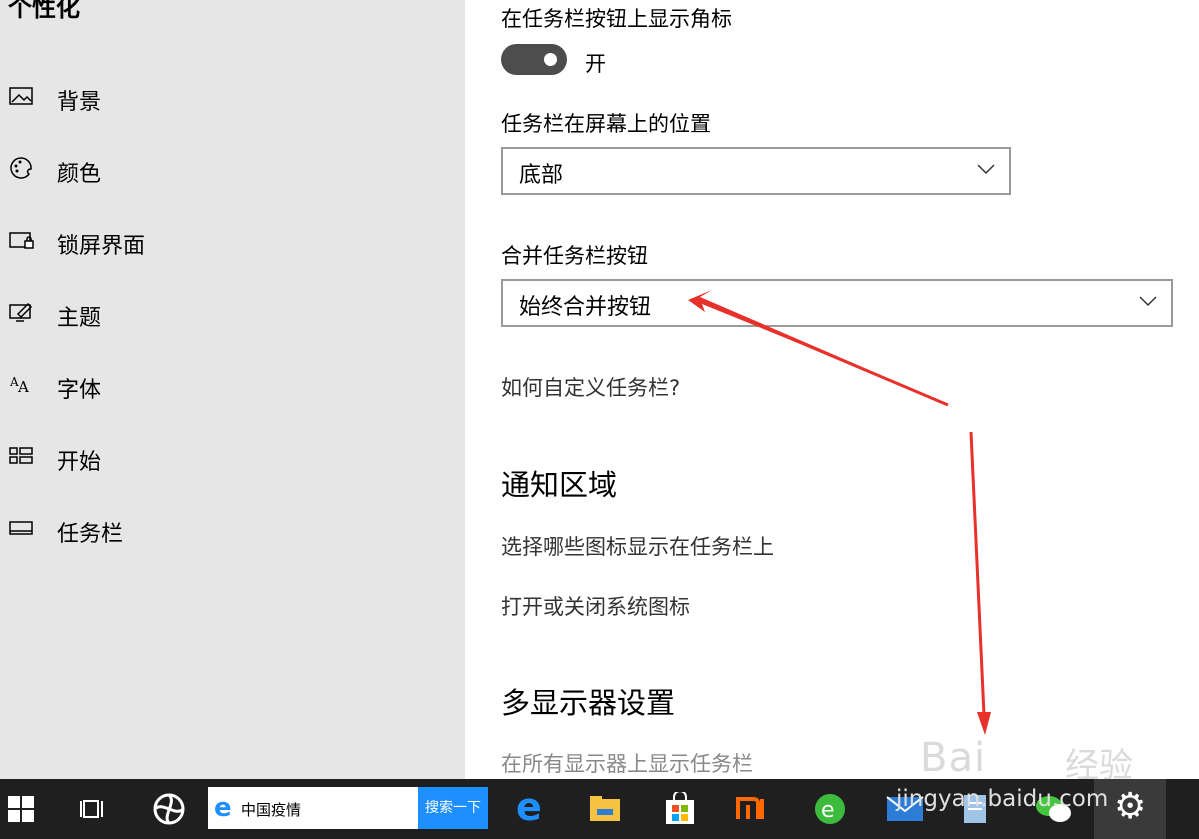  Describe the element at coordinates (21, 528) in the screenshot. I see `taskbar-icon` at that location.